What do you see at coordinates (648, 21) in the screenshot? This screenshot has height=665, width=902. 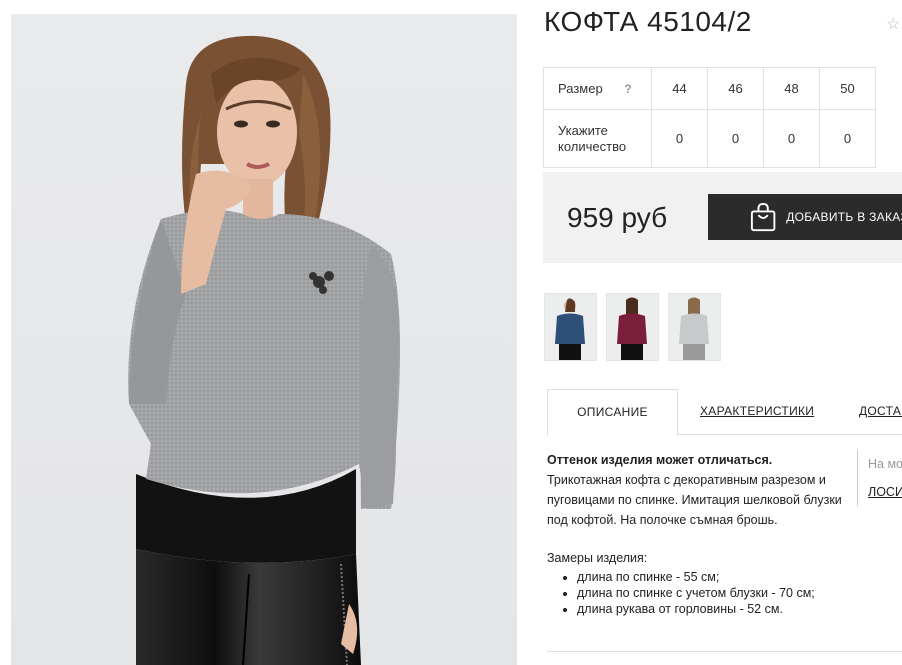 I see `product-title: КОФТА 45104/2` at bounding box center [648, 21].